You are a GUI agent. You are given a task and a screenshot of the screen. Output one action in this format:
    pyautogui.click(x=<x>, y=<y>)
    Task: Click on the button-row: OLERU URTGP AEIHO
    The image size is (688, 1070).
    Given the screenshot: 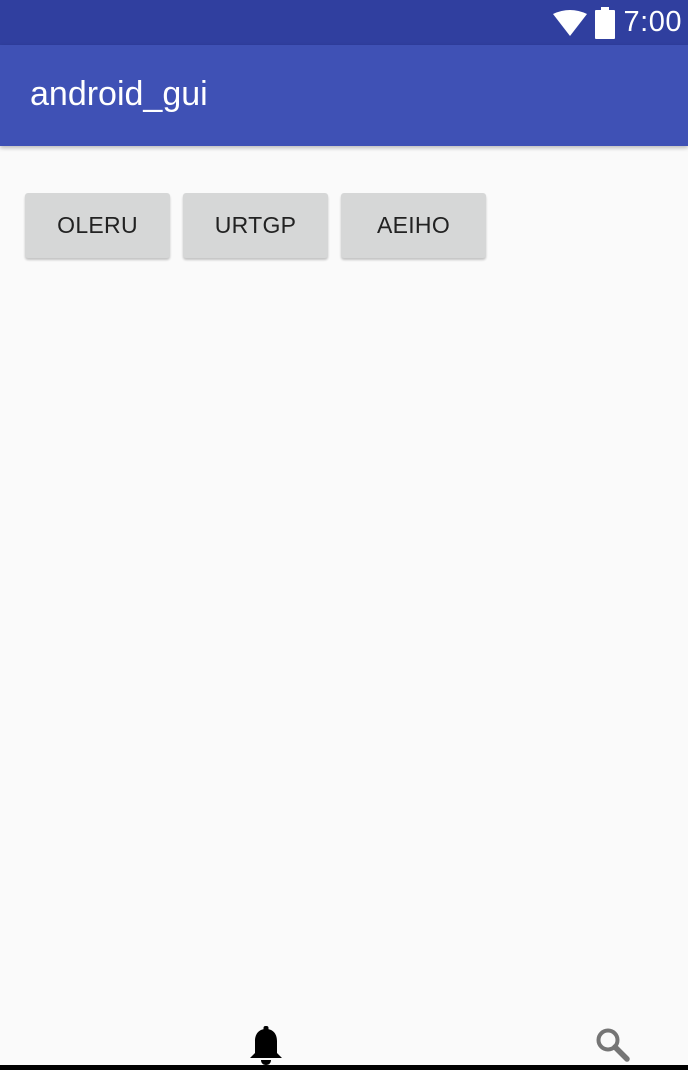 What is the action you would take?
    pyautogui.click(x=262, y=225)
    